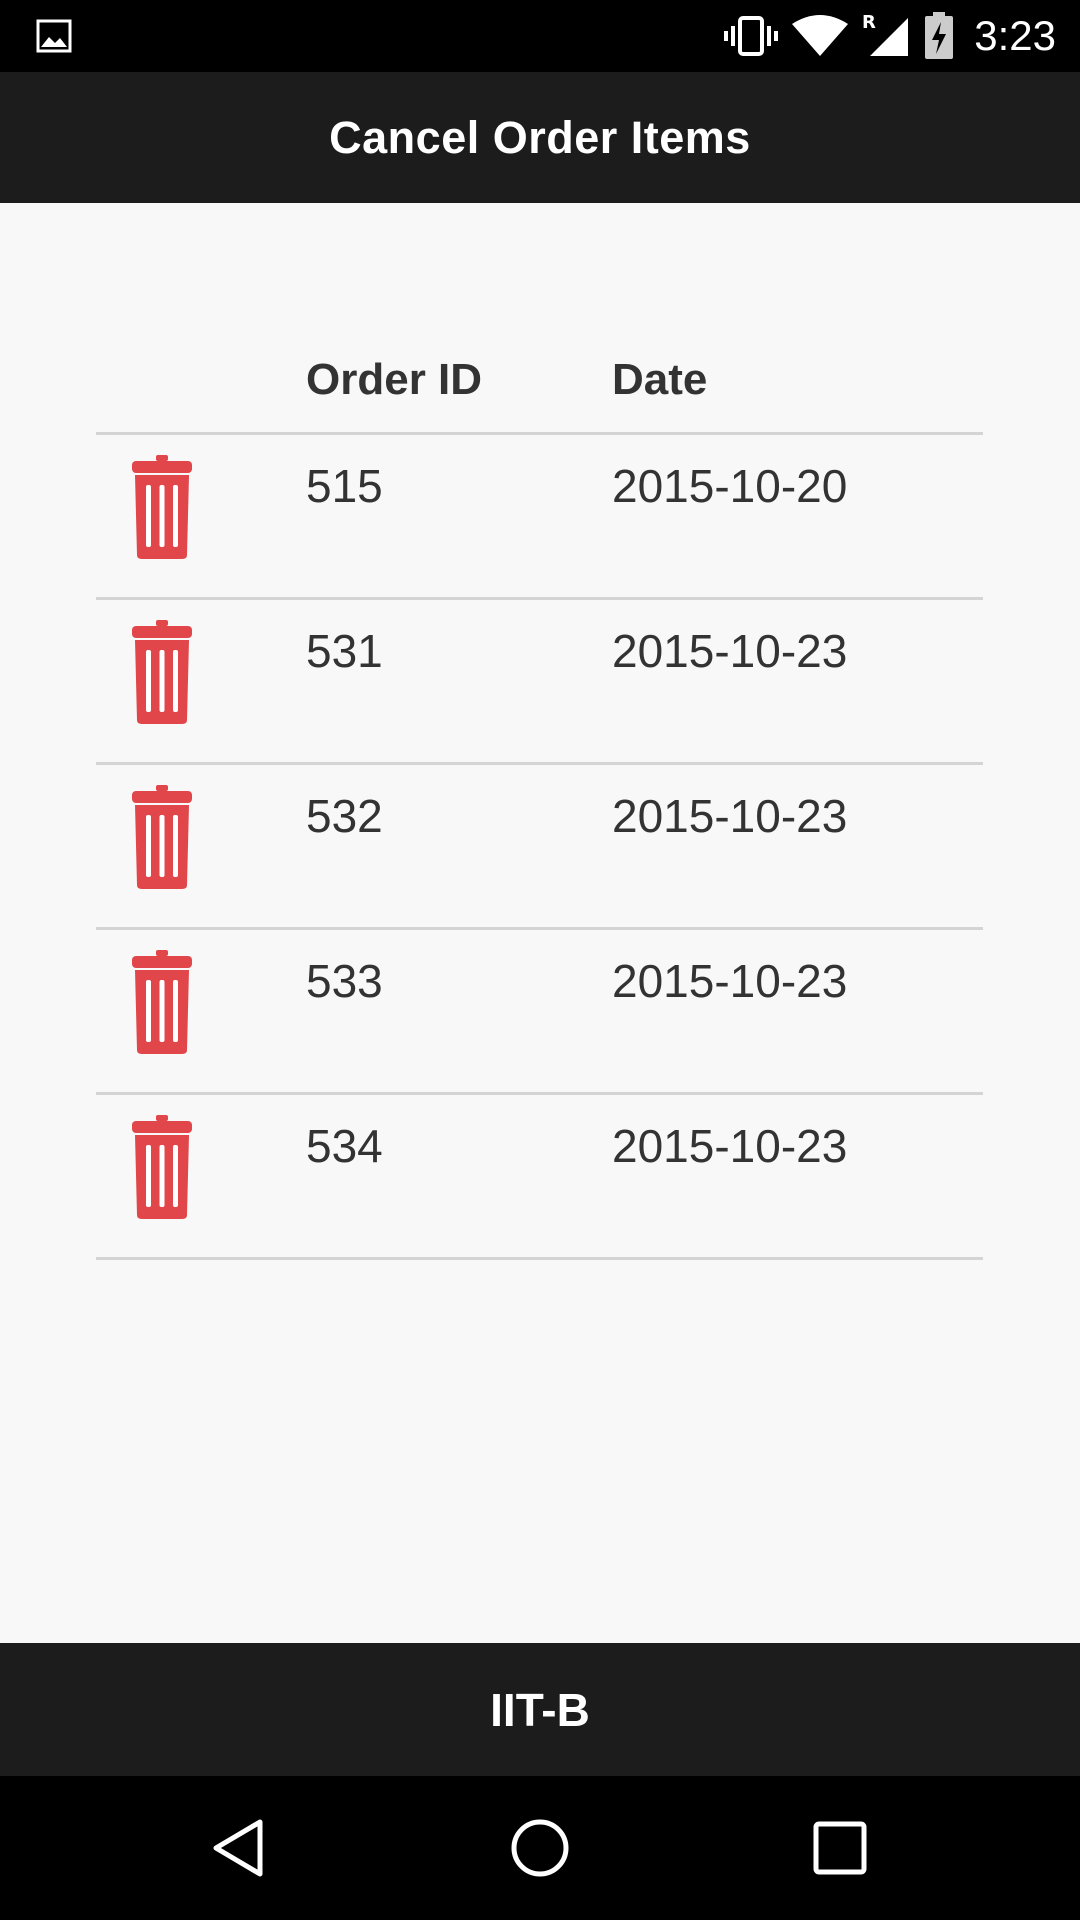 Image resolution: width=1080 pixels, height=1920 pixels. I want to click on app-bar: Cancel Order Items, so click(540, 137).